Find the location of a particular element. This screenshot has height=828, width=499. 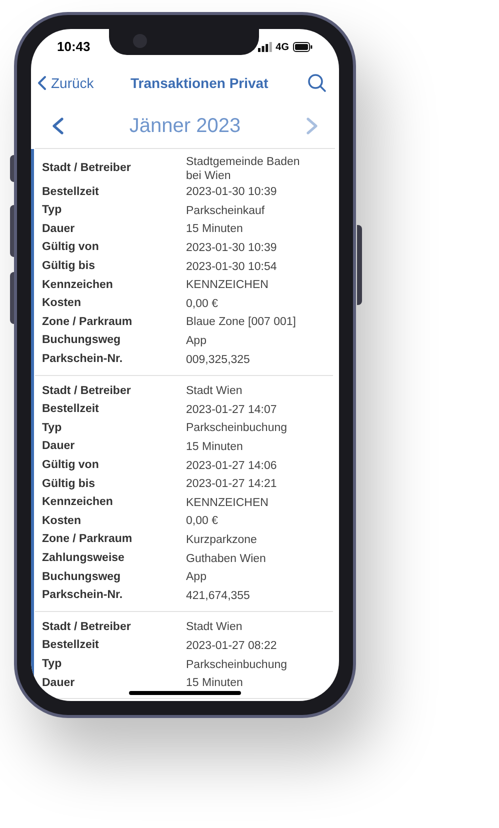

field-value: Blaue Zone [007 001] is located at coordinates (241, 322).